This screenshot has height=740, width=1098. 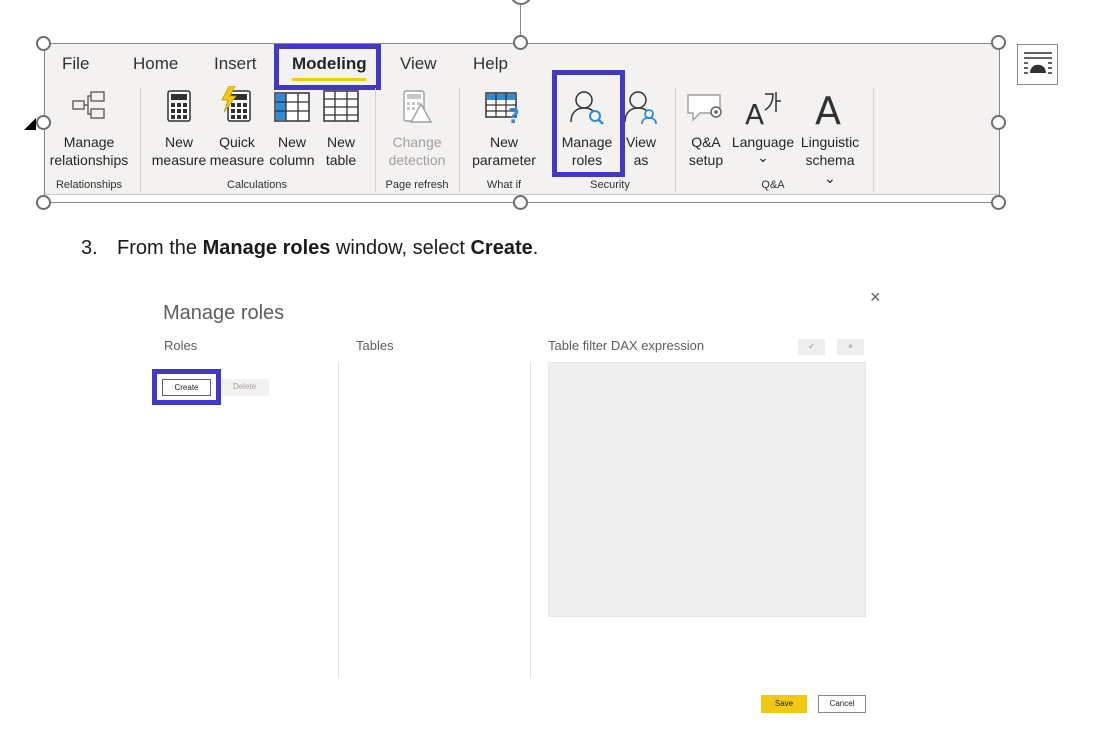 I want to click on new-table-button: New table, so click(x=341, y=132).